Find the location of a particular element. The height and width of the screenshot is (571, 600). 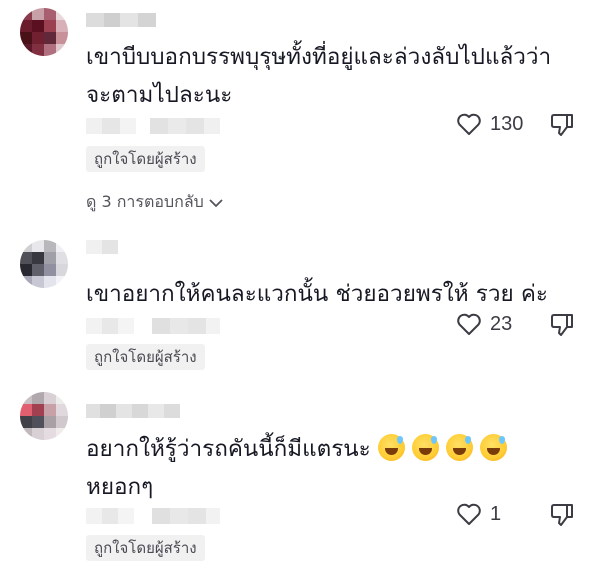

chevron-down-icon is located at coordinates (216, 202).